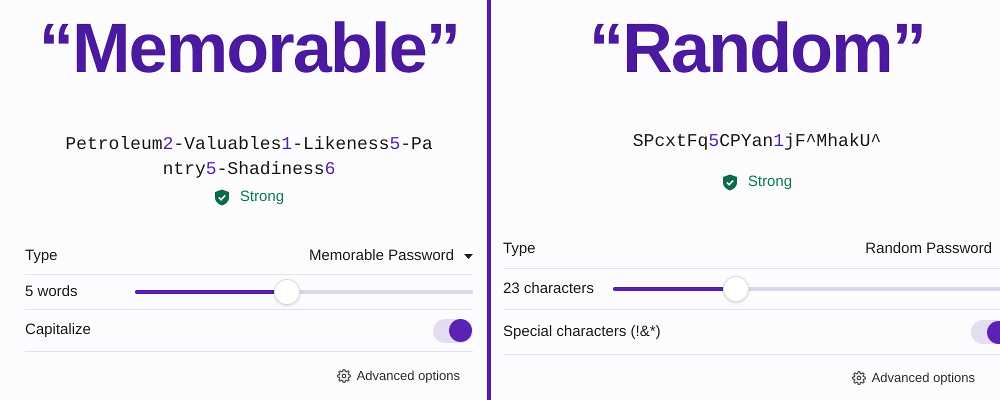 This screenshot has width=1000, height=400. What do you see at coordinates (932, 249) in the screenshot?
I see `type-dropdown: Random Password` at bounding box center [932, 249].